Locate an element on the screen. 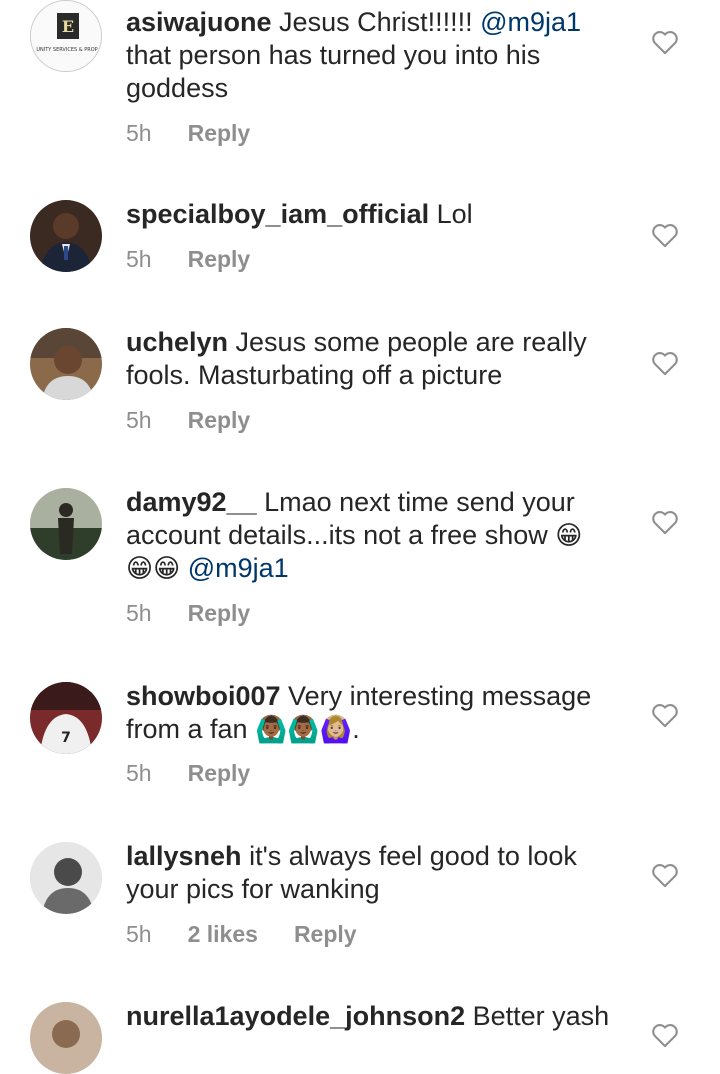  comment-text: specialboy_iam_official Lol is located at coordinates (371, 214).